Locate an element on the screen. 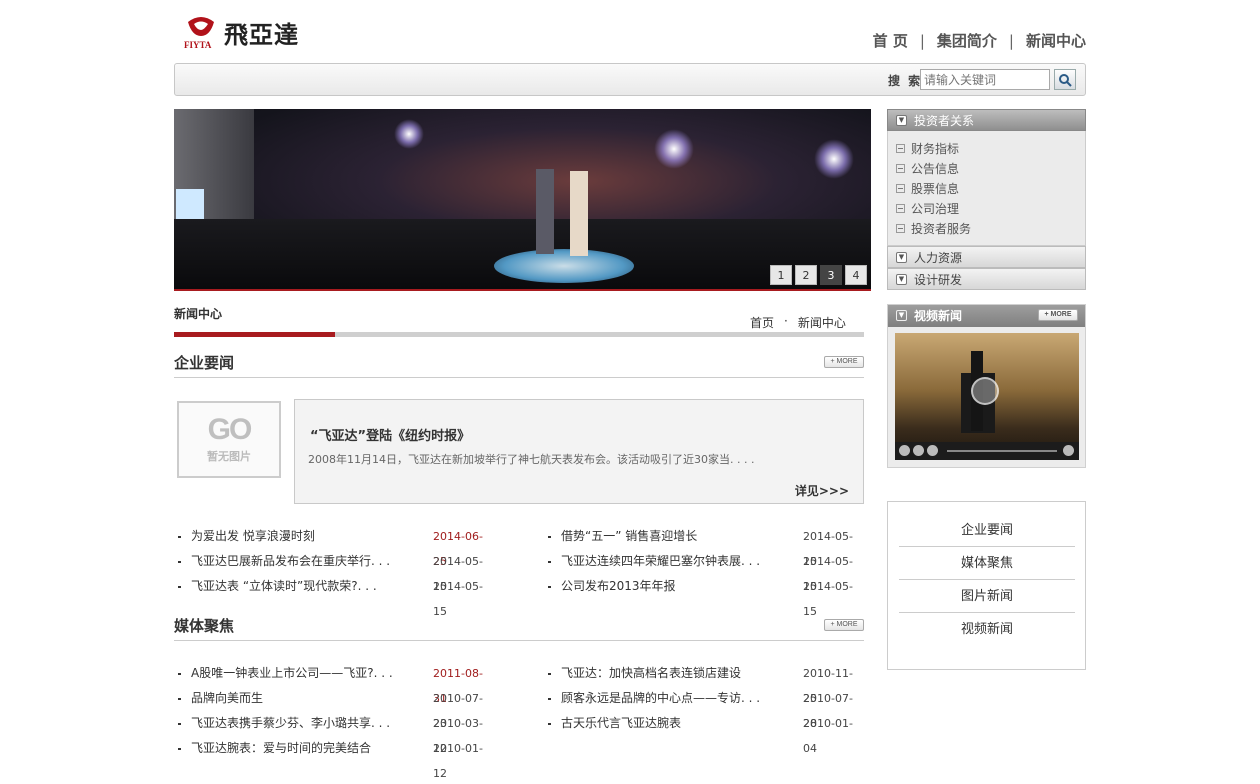  list-item: 为爱出发 悦享浪漫时刻 2014-06-25 is located at coordinates (334, 546).